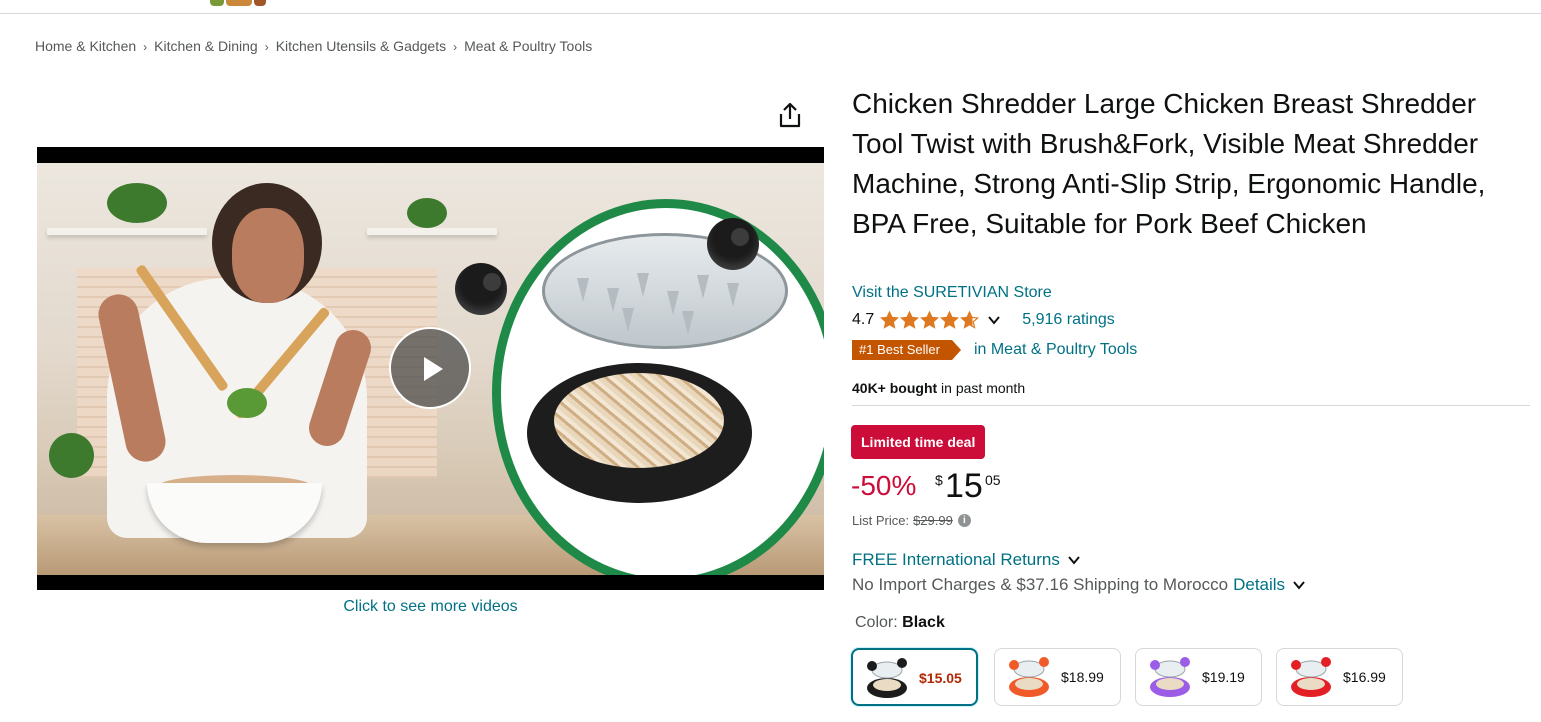 The height and width of the screenshot is (722, 1541). Describe the element at coordinates (206, 46) in the screenshot. I see `breadcrumb-item-kitchen-dining: Kitchen & Dining` at that location.